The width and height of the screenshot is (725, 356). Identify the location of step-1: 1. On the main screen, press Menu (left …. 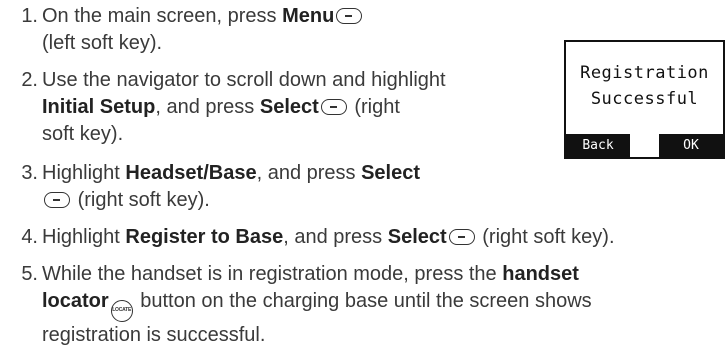
(182, 30).